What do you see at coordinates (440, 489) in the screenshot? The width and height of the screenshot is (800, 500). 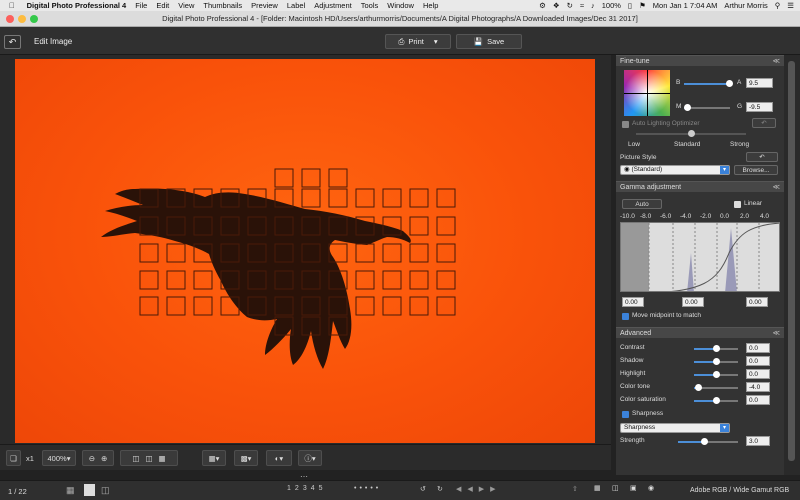 I see `rotate-right-icon: ↻` at bounding box center [440, 489].